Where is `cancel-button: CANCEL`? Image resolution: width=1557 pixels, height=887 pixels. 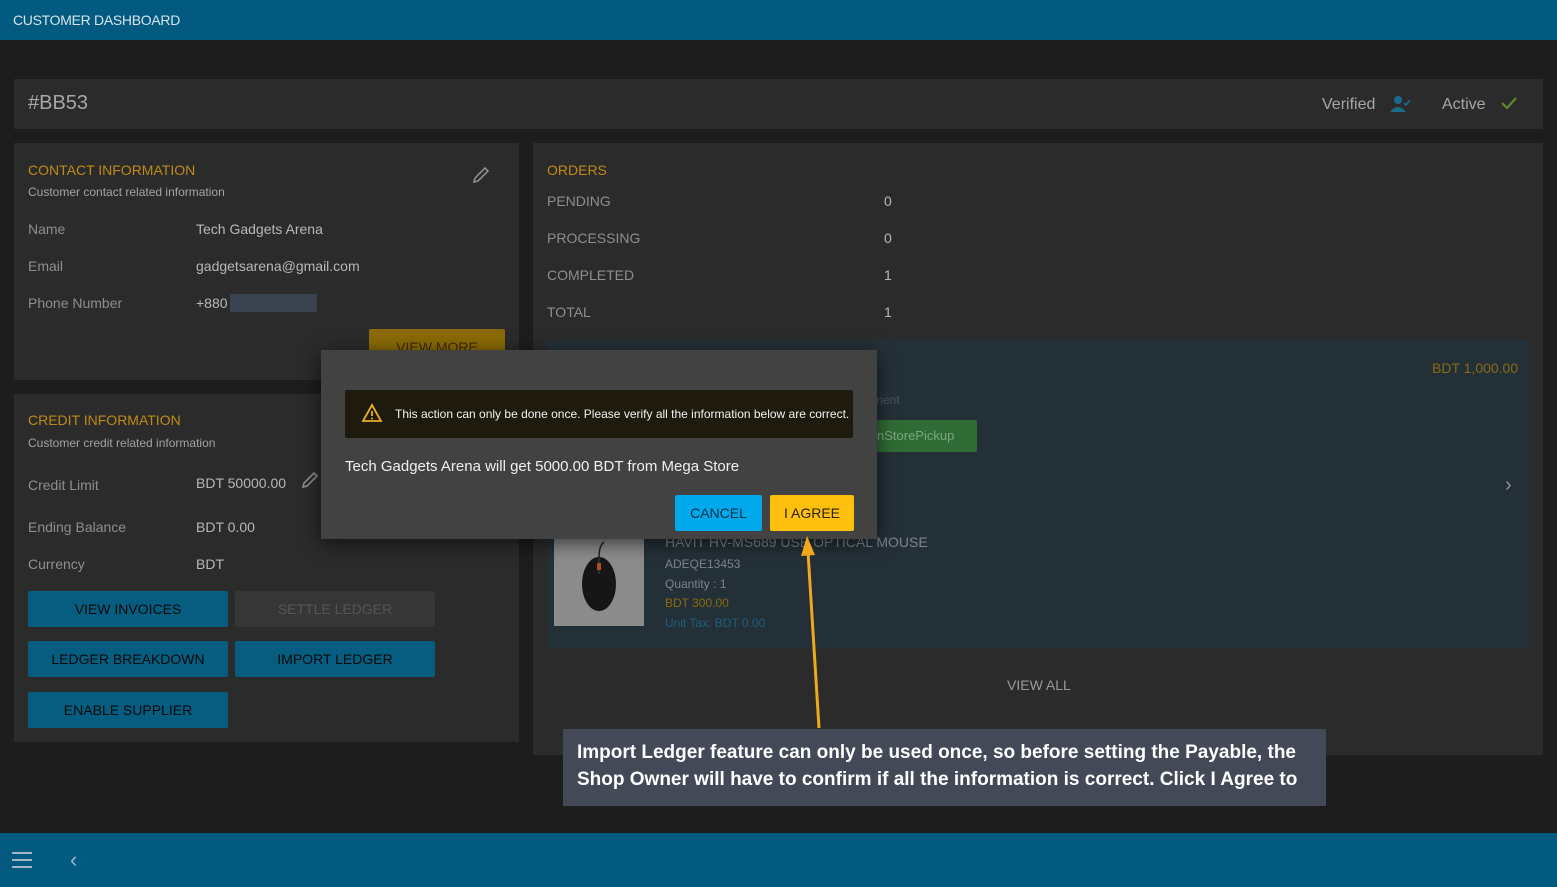
cancel-button: CANCEL is located at coordinates (718, 513).